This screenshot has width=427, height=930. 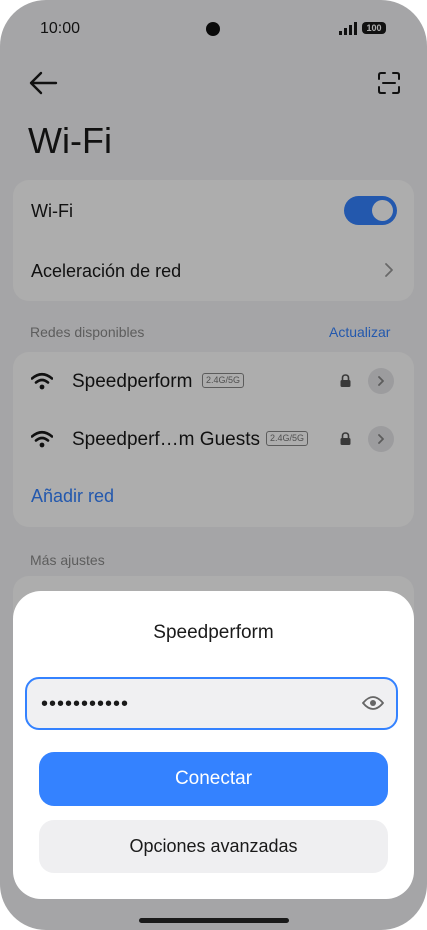 What do you see at coordinates (373, 703) in the screenshot?
I see `eye-icon` at bounding box center [373, 703].